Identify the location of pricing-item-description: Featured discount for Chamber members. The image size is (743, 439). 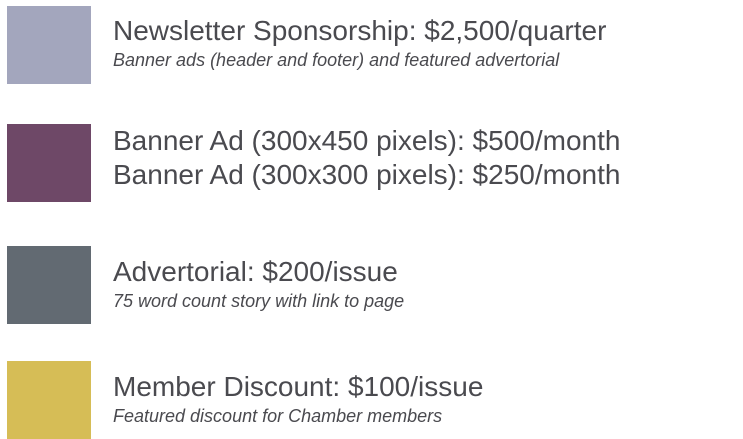
(278, 416).